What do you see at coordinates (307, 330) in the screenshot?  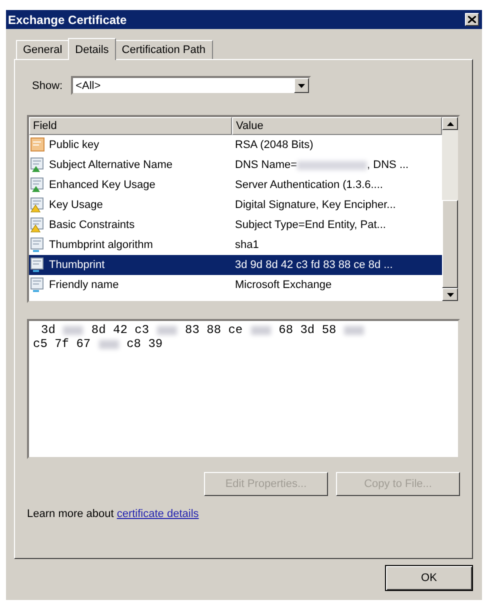 I see `hex-text: 68 3d 58` at bounding box center [307, 330].